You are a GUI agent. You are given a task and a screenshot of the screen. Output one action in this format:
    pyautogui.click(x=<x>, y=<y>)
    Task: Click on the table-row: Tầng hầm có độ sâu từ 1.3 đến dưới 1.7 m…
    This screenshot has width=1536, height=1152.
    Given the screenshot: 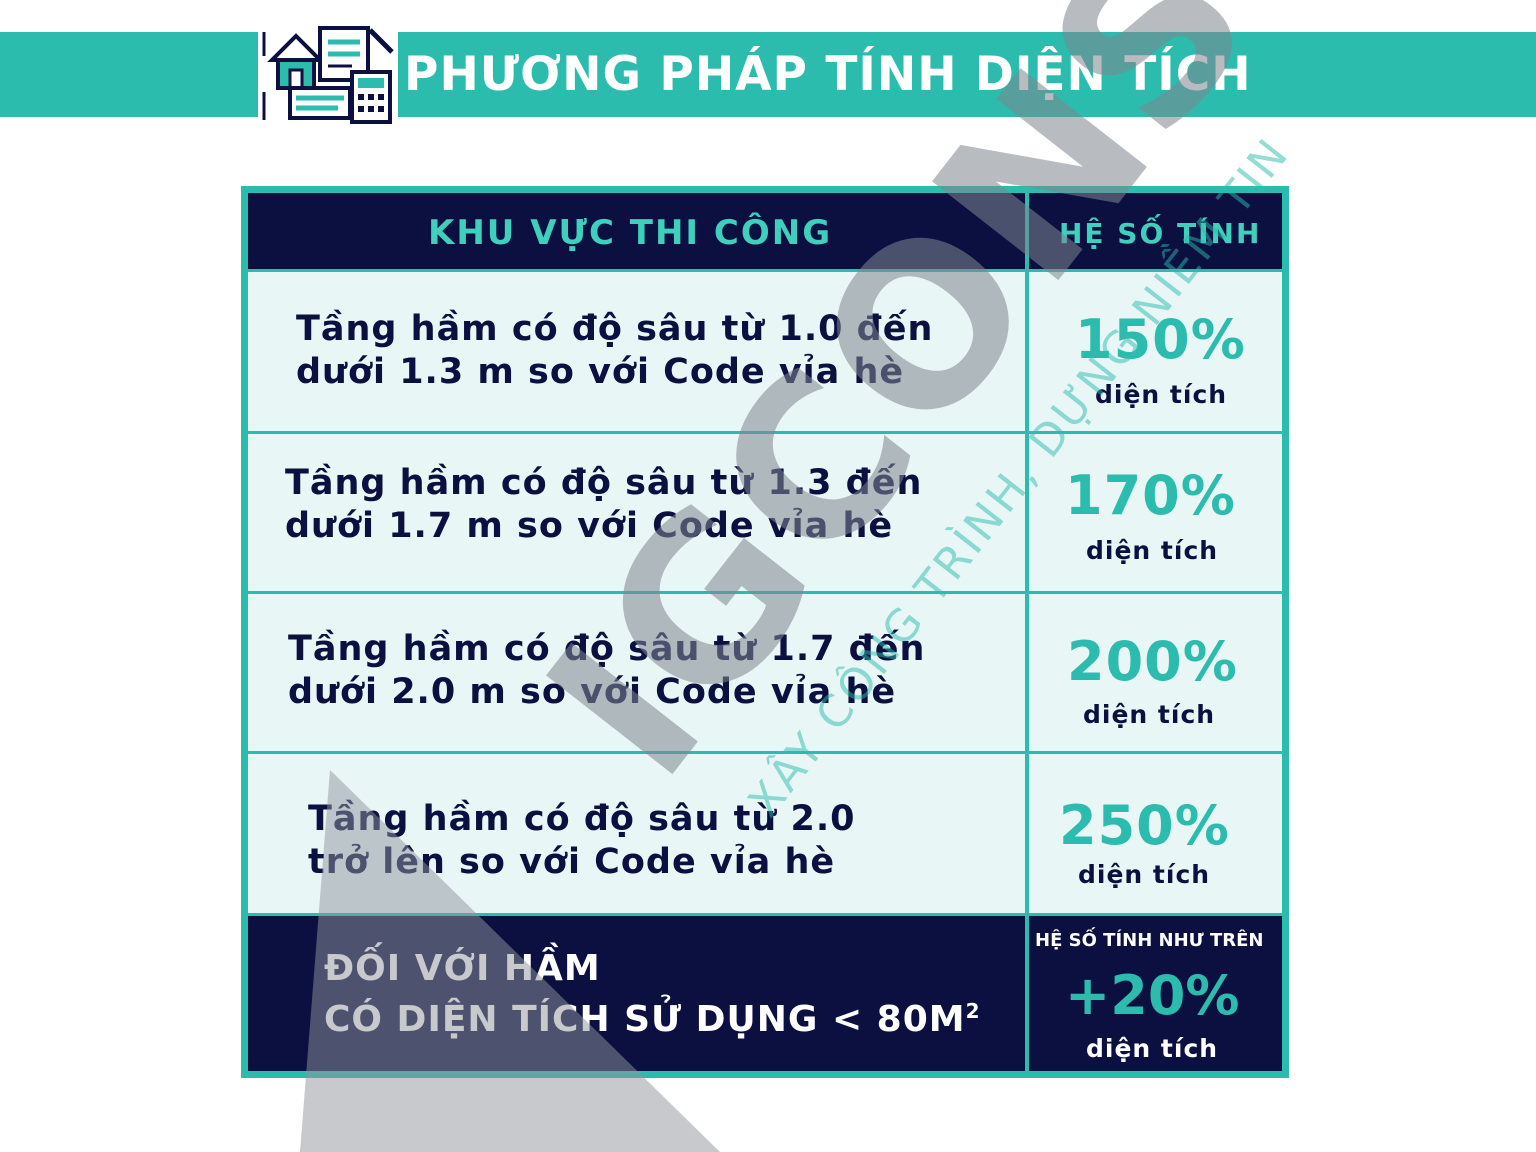 What is the action you would take?
    pyautogui.click(x=636, y=512)
    